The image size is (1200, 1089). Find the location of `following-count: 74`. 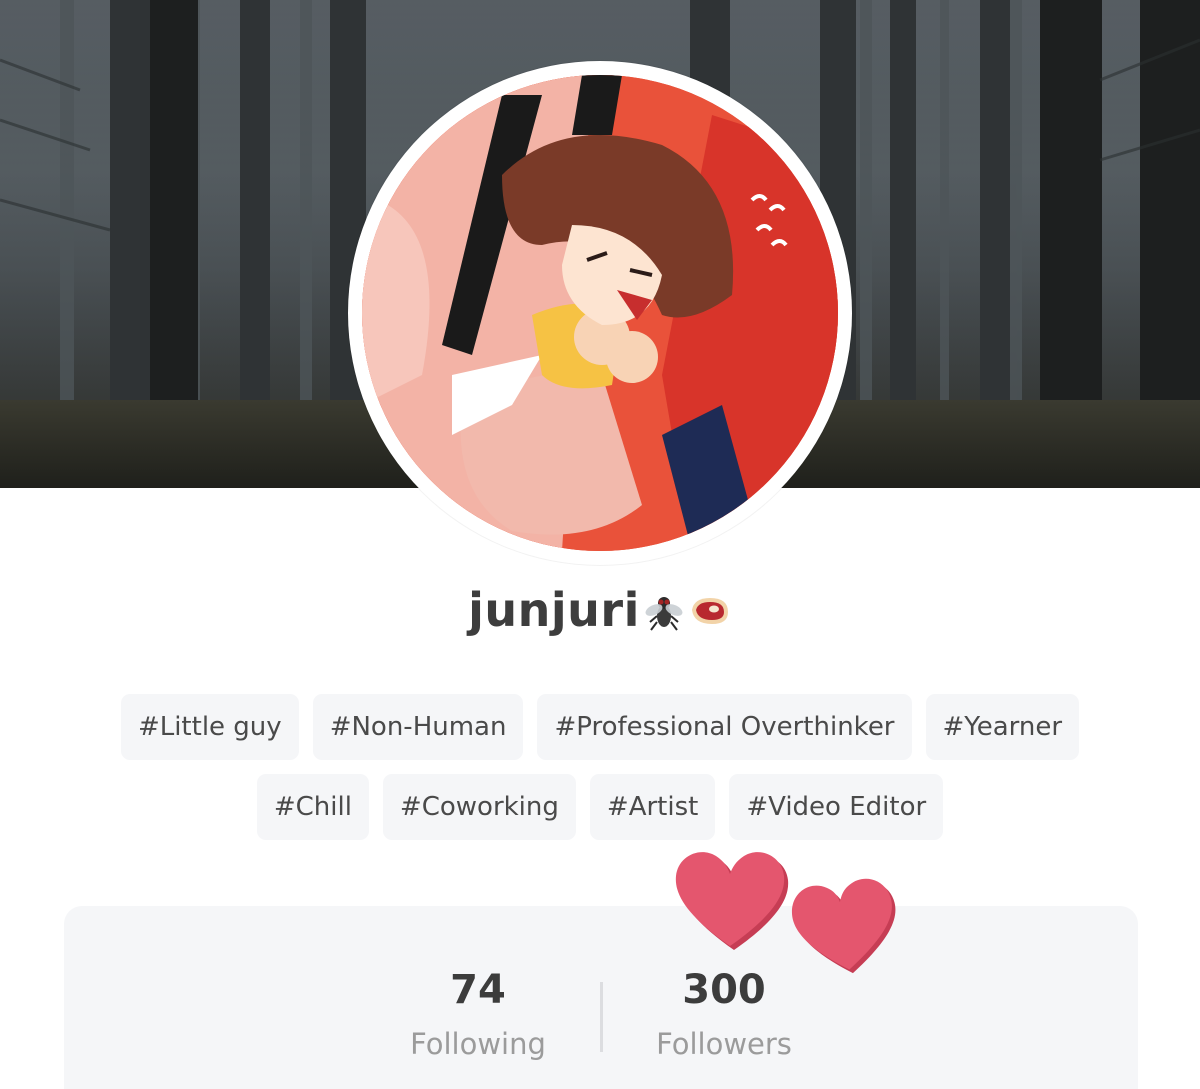

following-count: 74 is located at coordinates (478, 990).